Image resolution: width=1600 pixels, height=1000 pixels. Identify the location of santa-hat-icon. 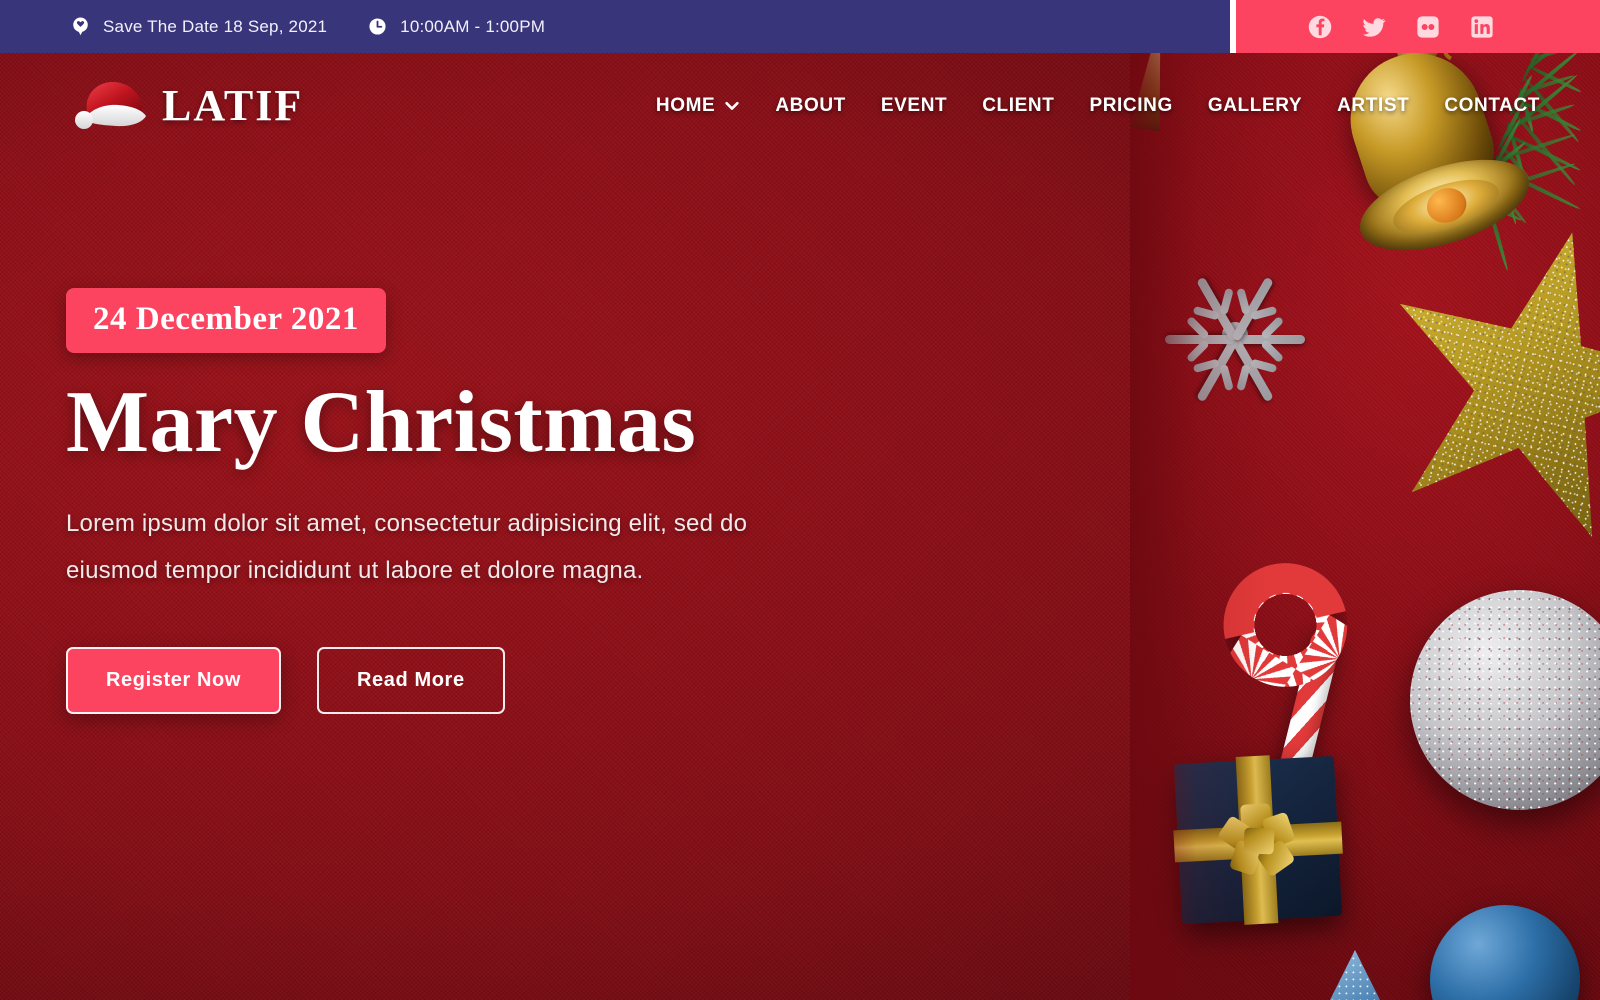
(110, 105).